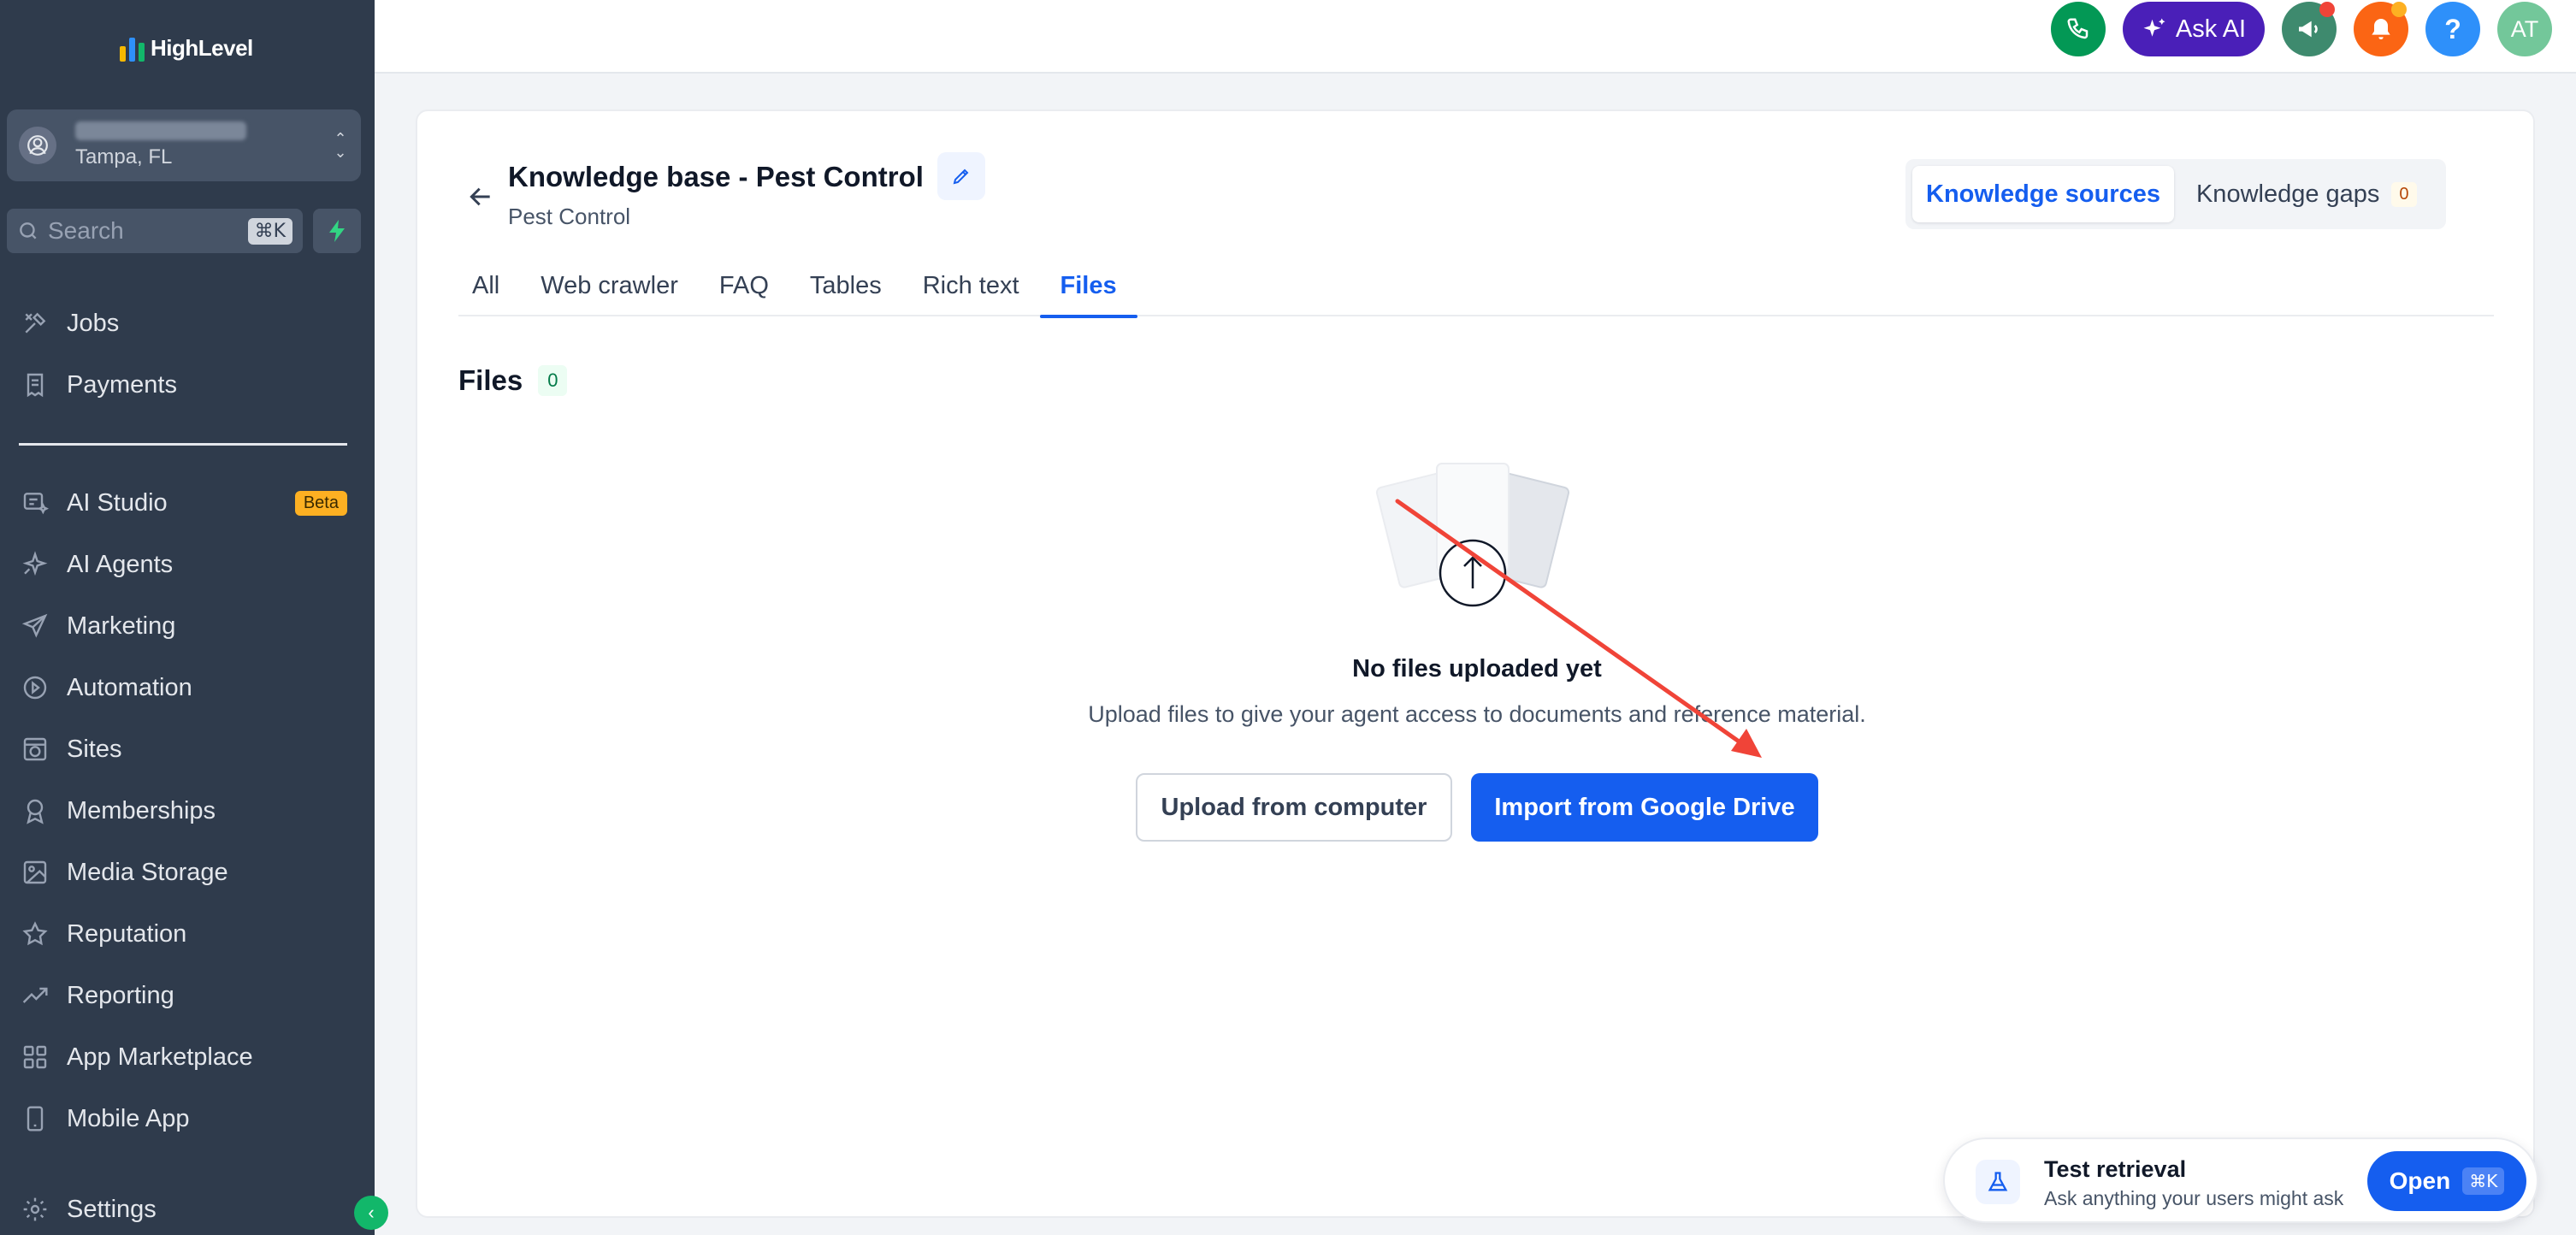 The width and height of the screenshot is (2576, 1235). I want to click on lightning-icon, so click(337, 231).